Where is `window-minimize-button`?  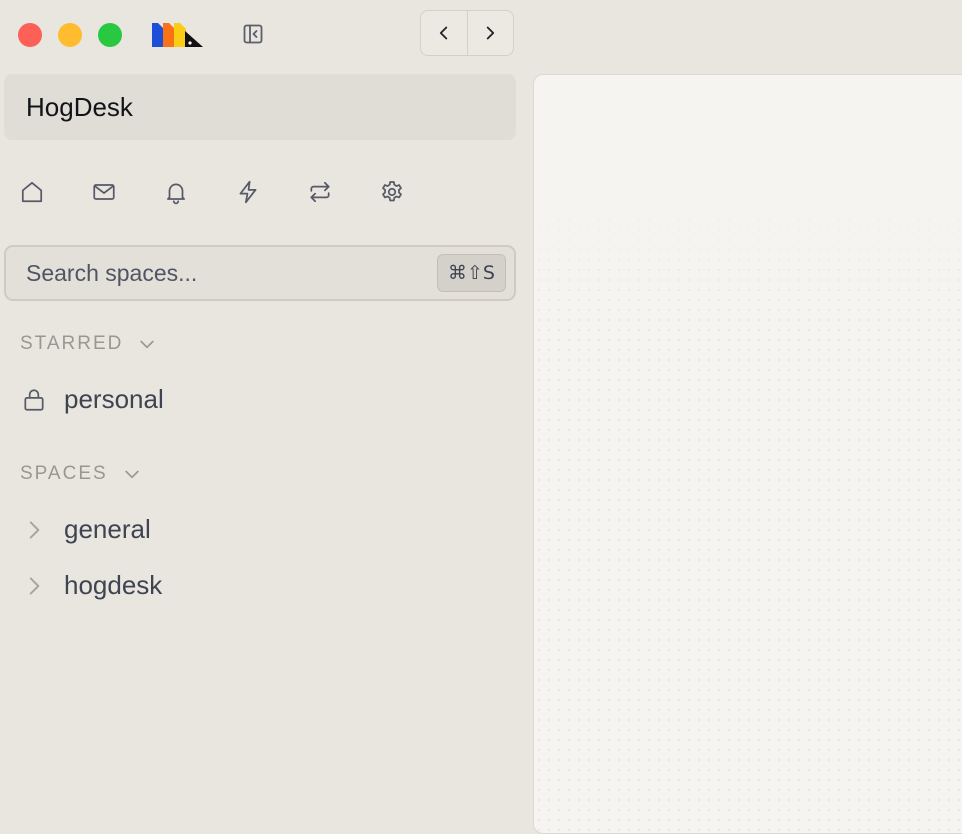 window-minimize-button is located at coordinates (70, 35).